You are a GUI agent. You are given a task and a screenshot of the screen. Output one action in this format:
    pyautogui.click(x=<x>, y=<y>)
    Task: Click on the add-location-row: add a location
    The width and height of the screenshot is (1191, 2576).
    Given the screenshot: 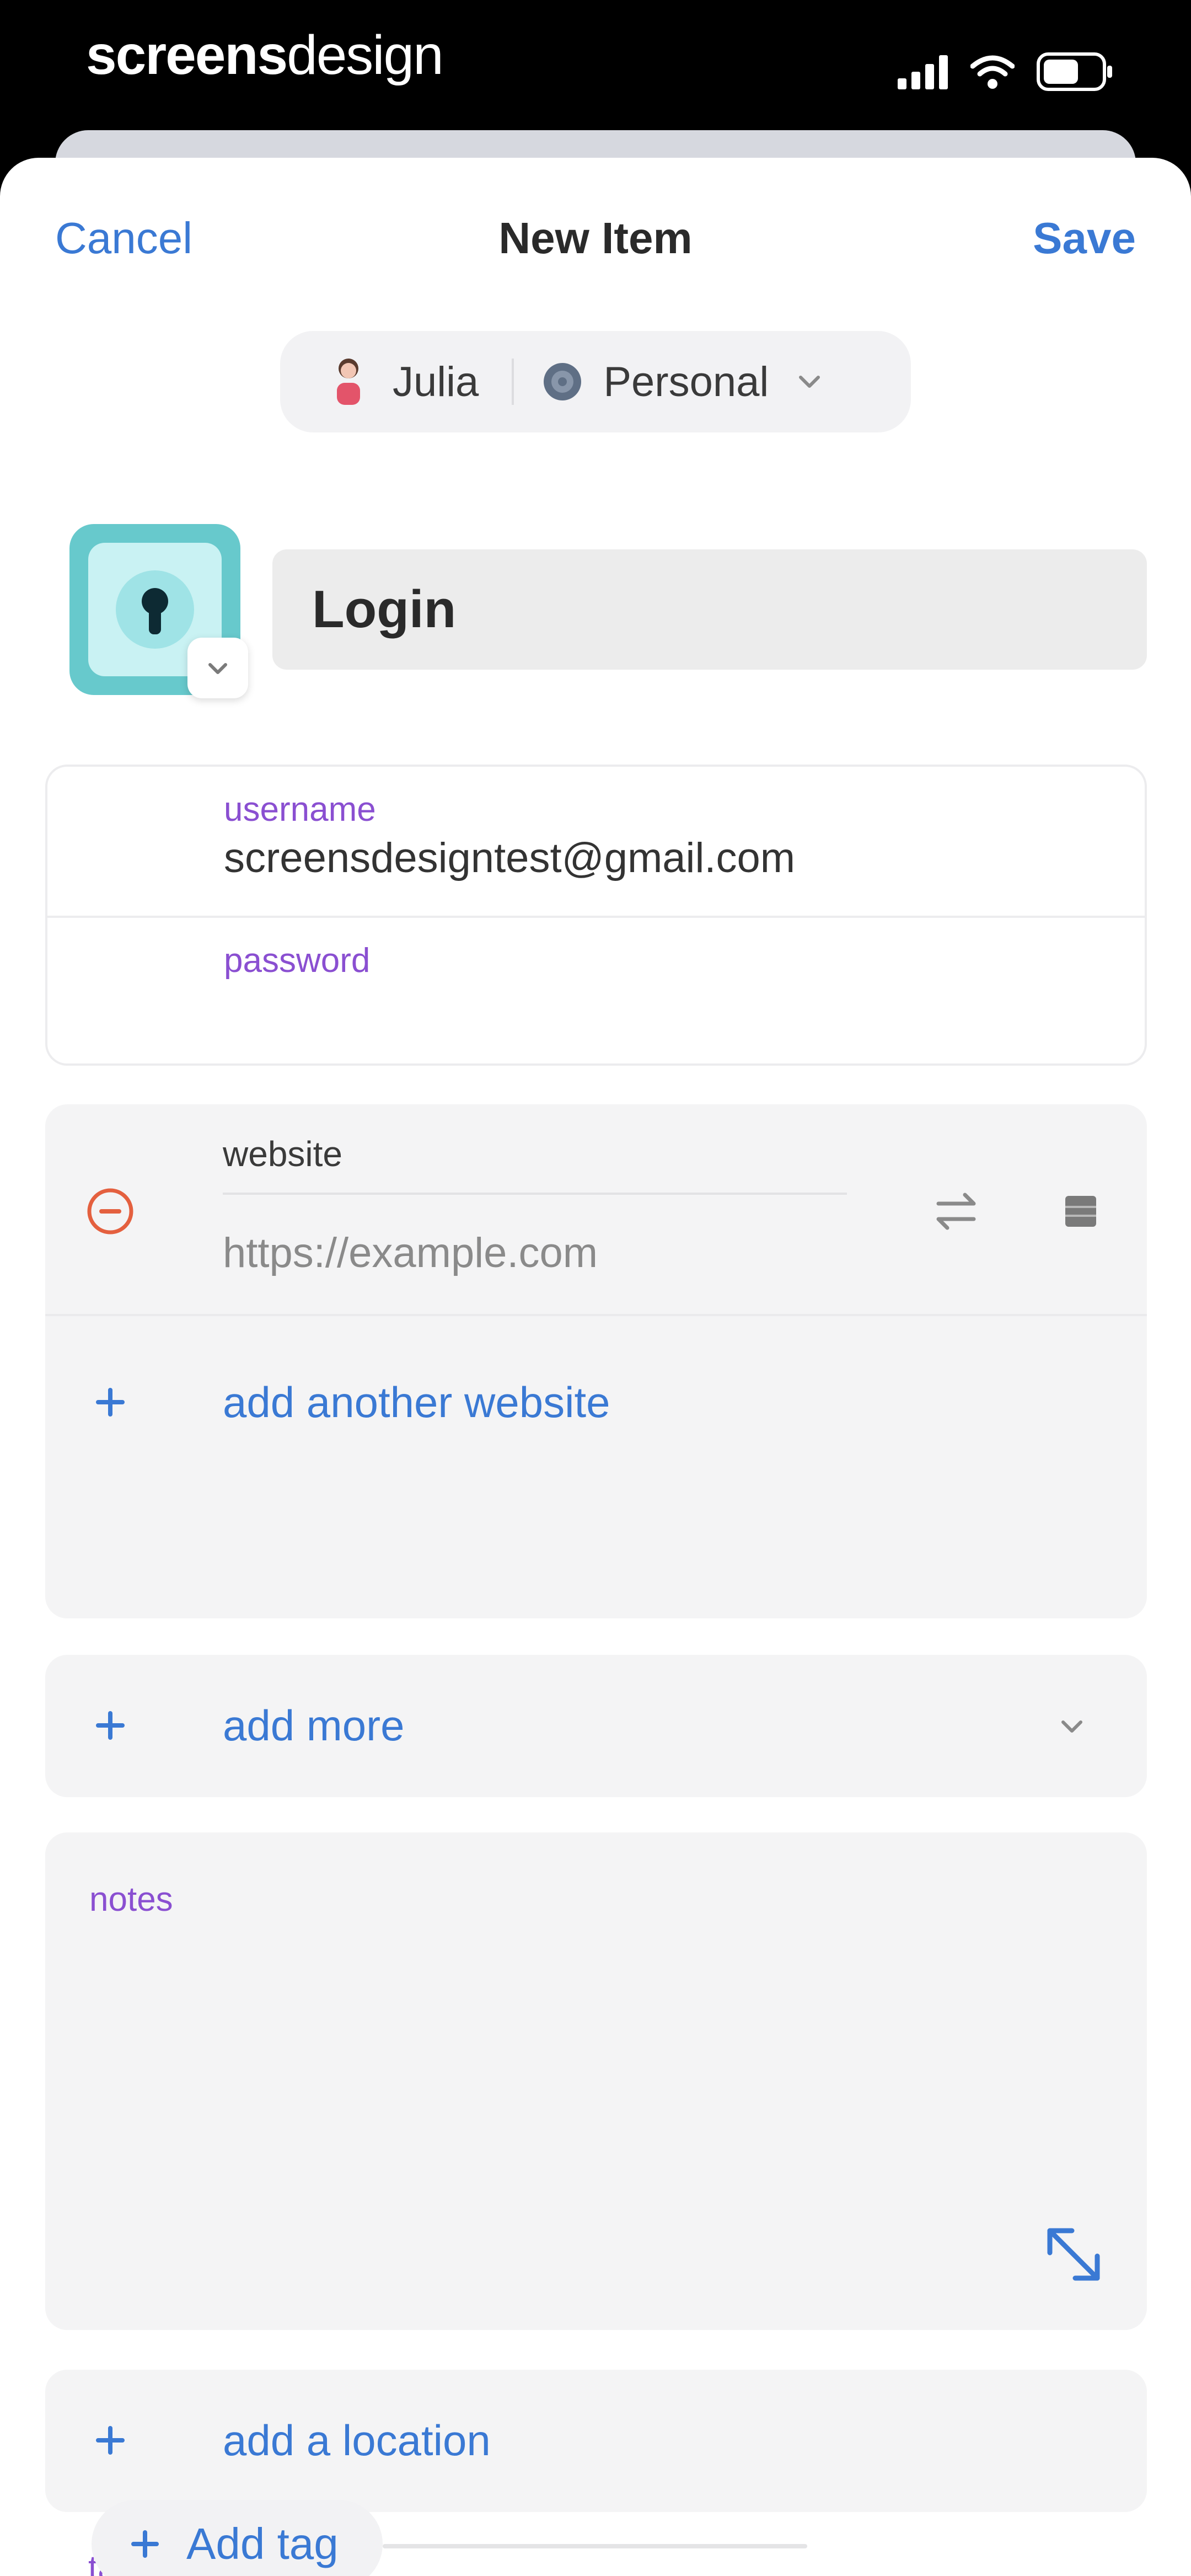 What is the action you would take?
    pyautogui.click(x=596, y=2441)
    